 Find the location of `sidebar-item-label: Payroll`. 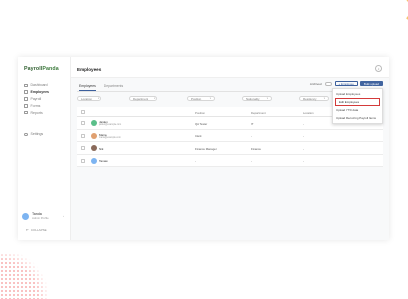

sidebar-item-label: Payroll is located at coordinates (36, 98).